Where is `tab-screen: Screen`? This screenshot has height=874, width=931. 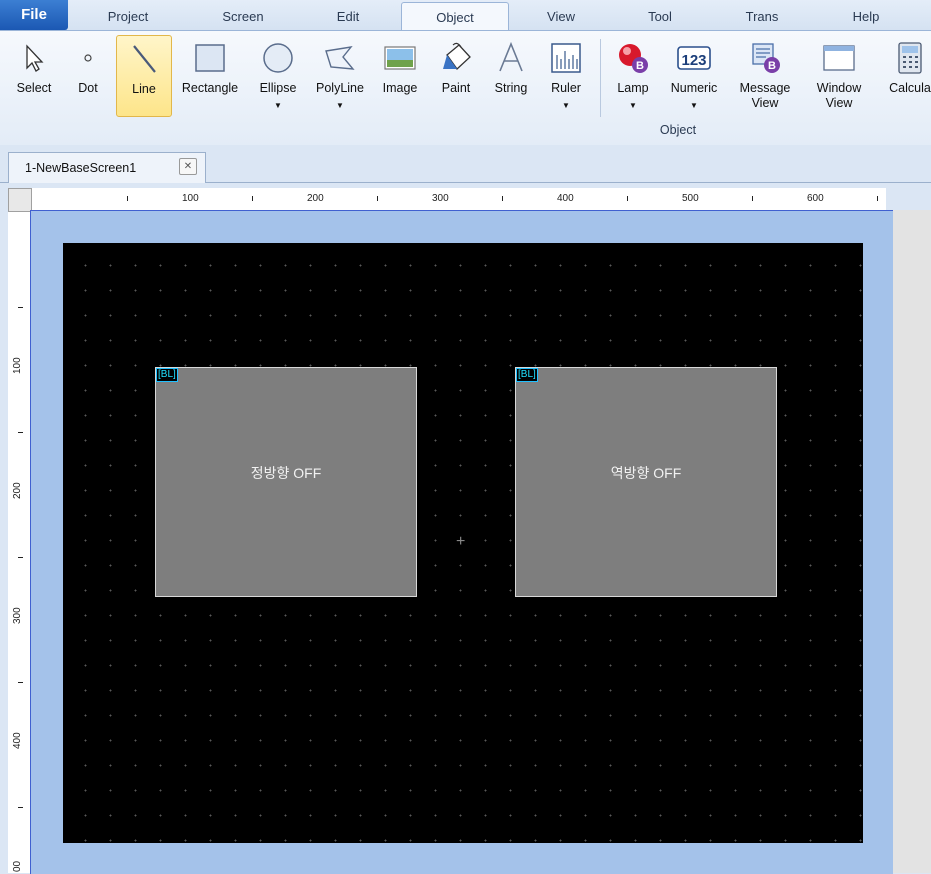 tab-screen: Screen is located at coordinates (243, 16).